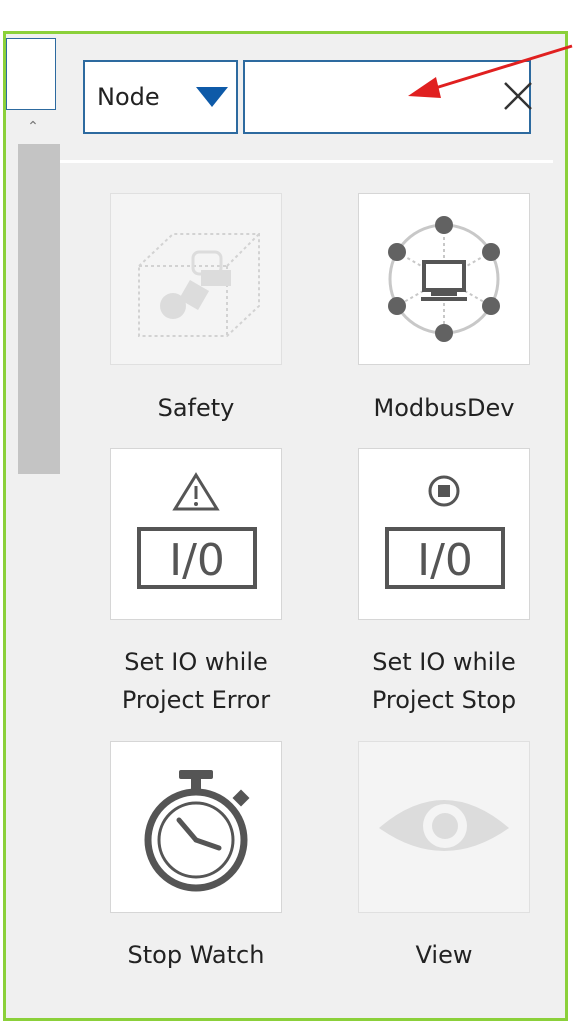 This screenshot has height=1024, width=574. What do you see at coordinates (33, 127) in the screenshot?
I see `scroll-up-icon: ⌃` at bounding box center [33, 127].